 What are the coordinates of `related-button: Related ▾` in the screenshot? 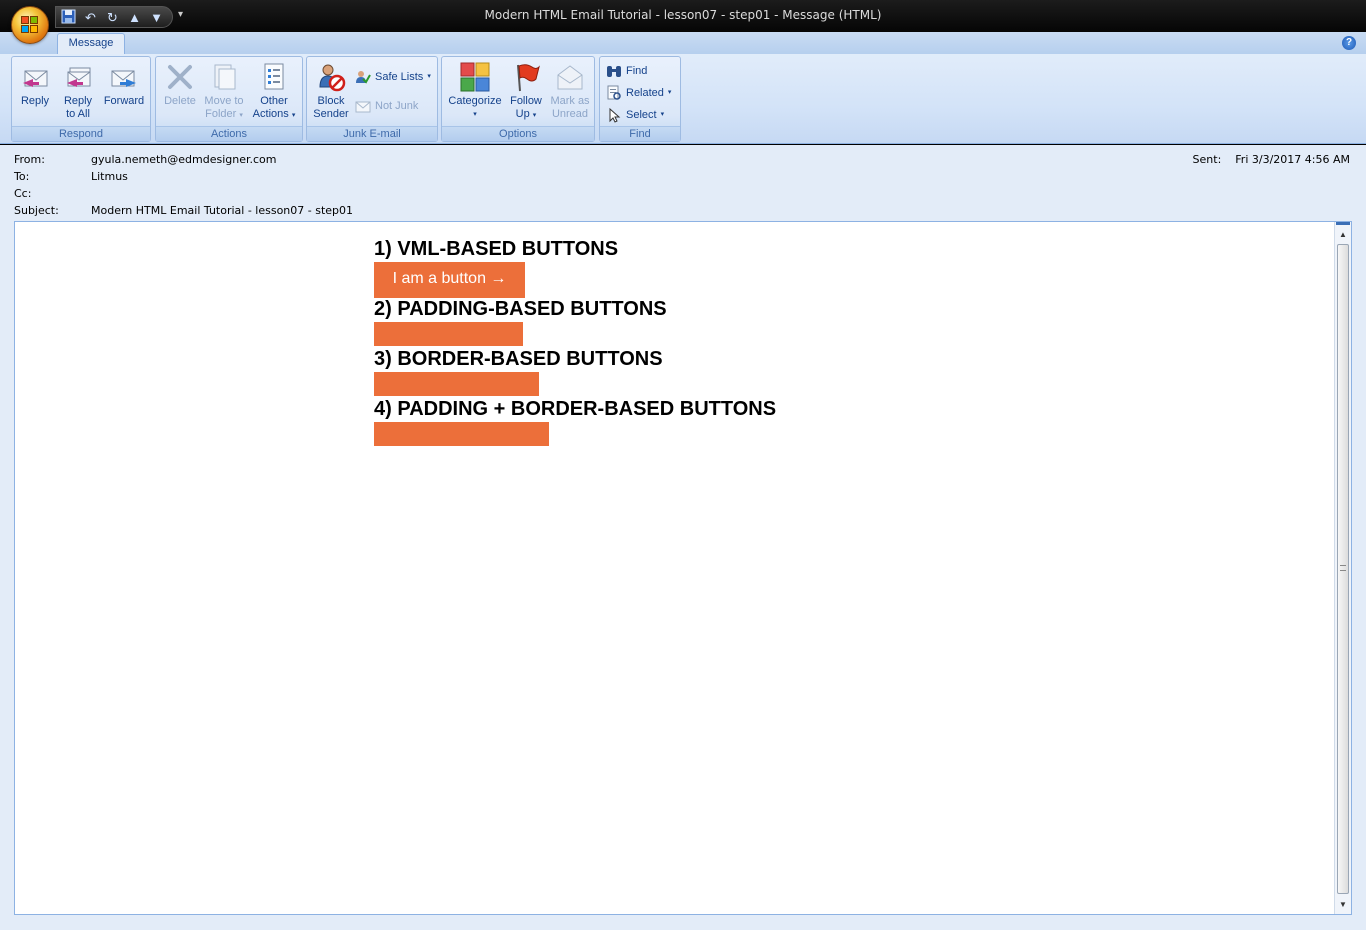 It's located at (638, 93).